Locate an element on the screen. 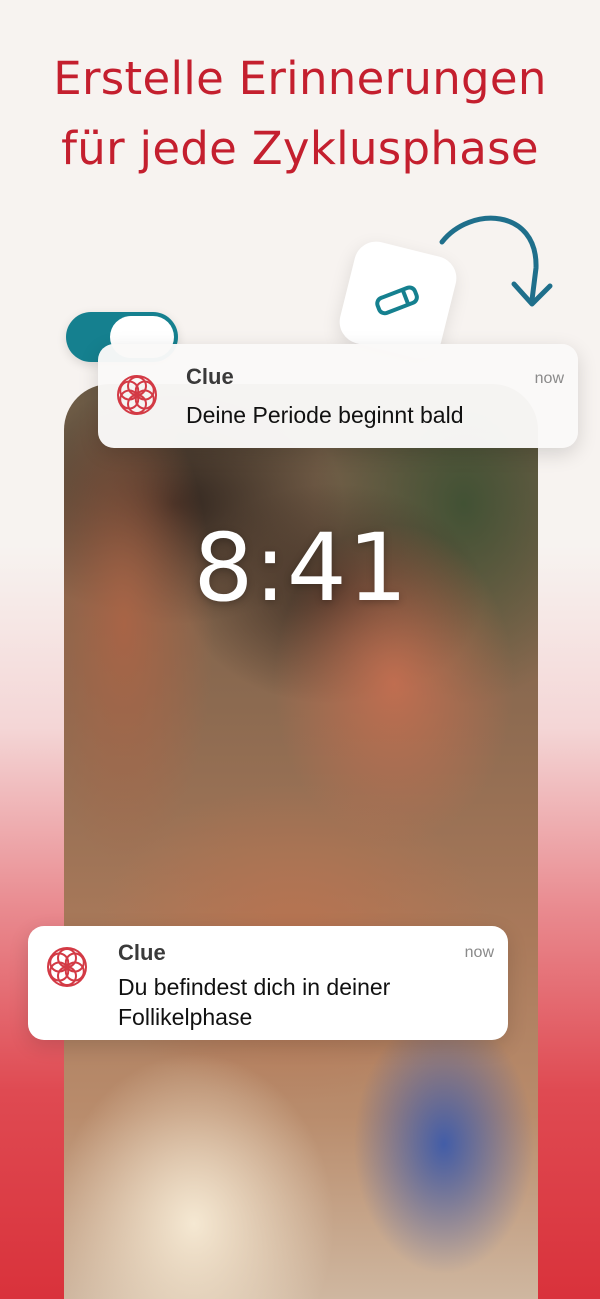  pencil-icon is located at coordinates (397, 300).